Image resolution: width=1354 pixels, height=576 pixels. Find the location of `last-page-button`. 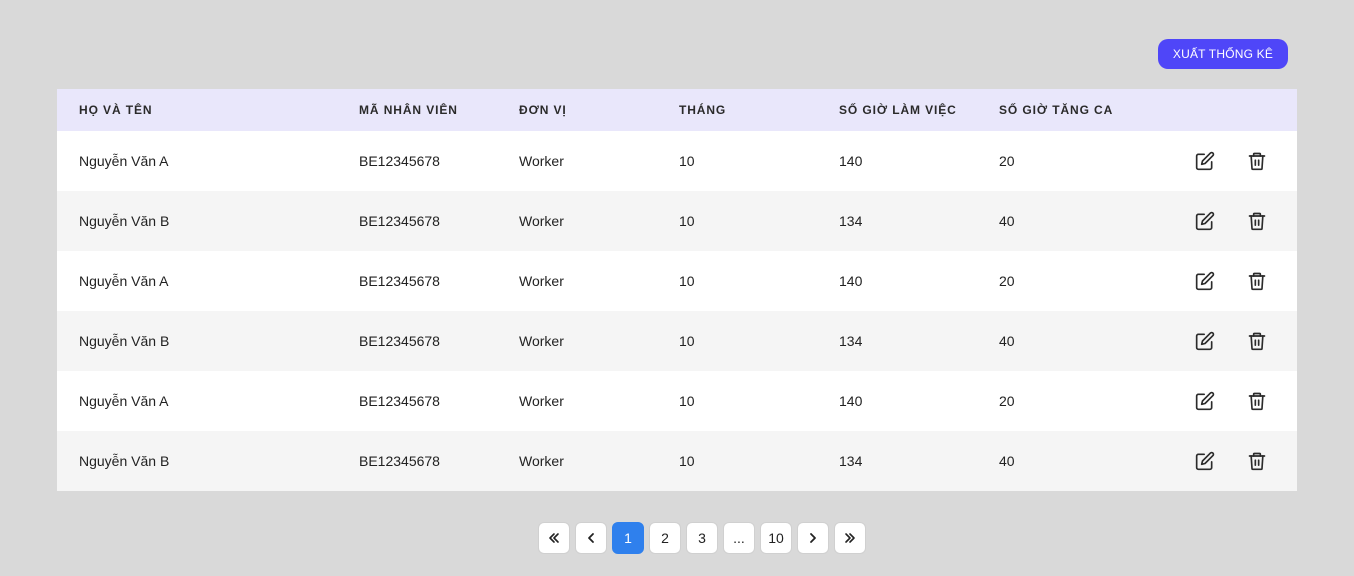

last-page-button is located at coordinates (850, 538).